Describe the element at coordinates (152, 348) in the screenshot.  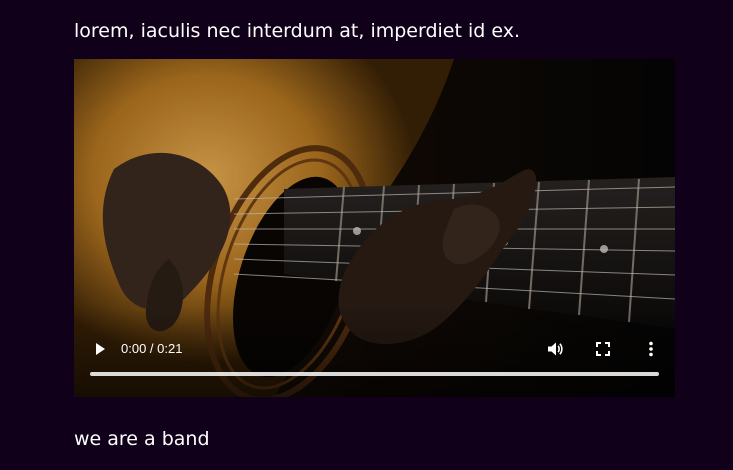
I see `time-display: 0:00 / 0:21` at that location.